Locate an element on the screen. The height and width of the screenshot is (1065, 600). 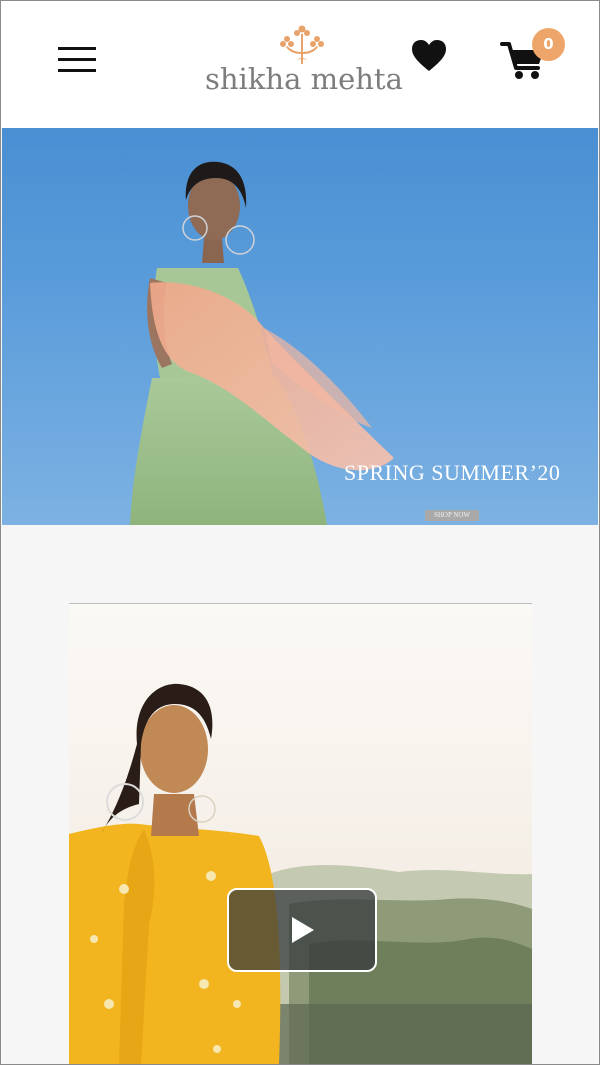
brand-name: shikha mehta is located at coordinates (304, 79).